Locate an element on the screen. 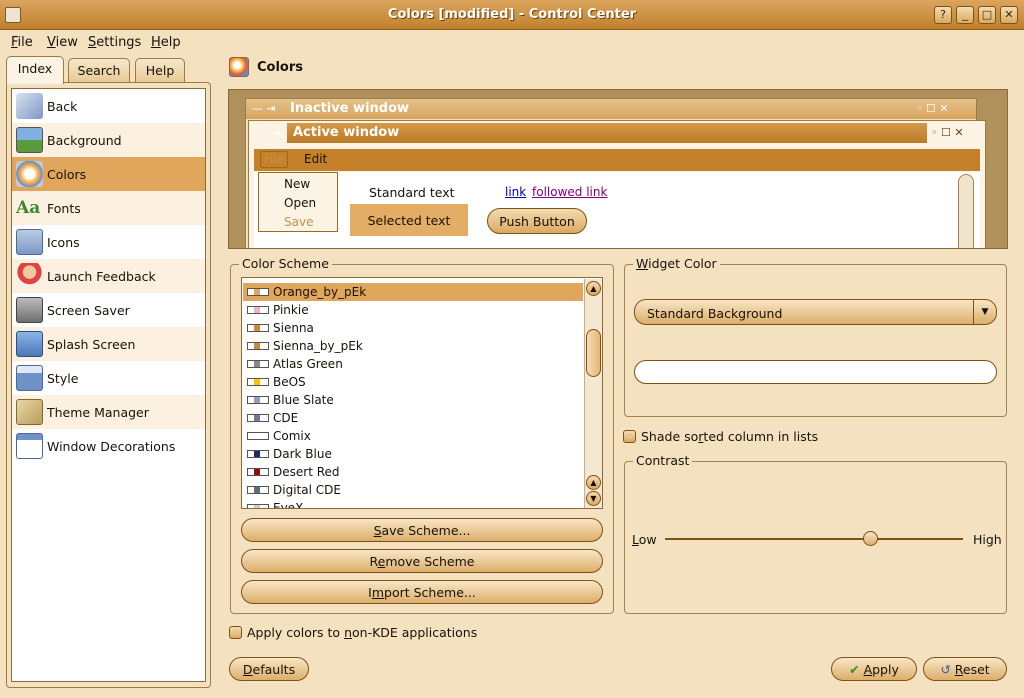  scheme-list-item: EveX is located at coordinates (413, 504).